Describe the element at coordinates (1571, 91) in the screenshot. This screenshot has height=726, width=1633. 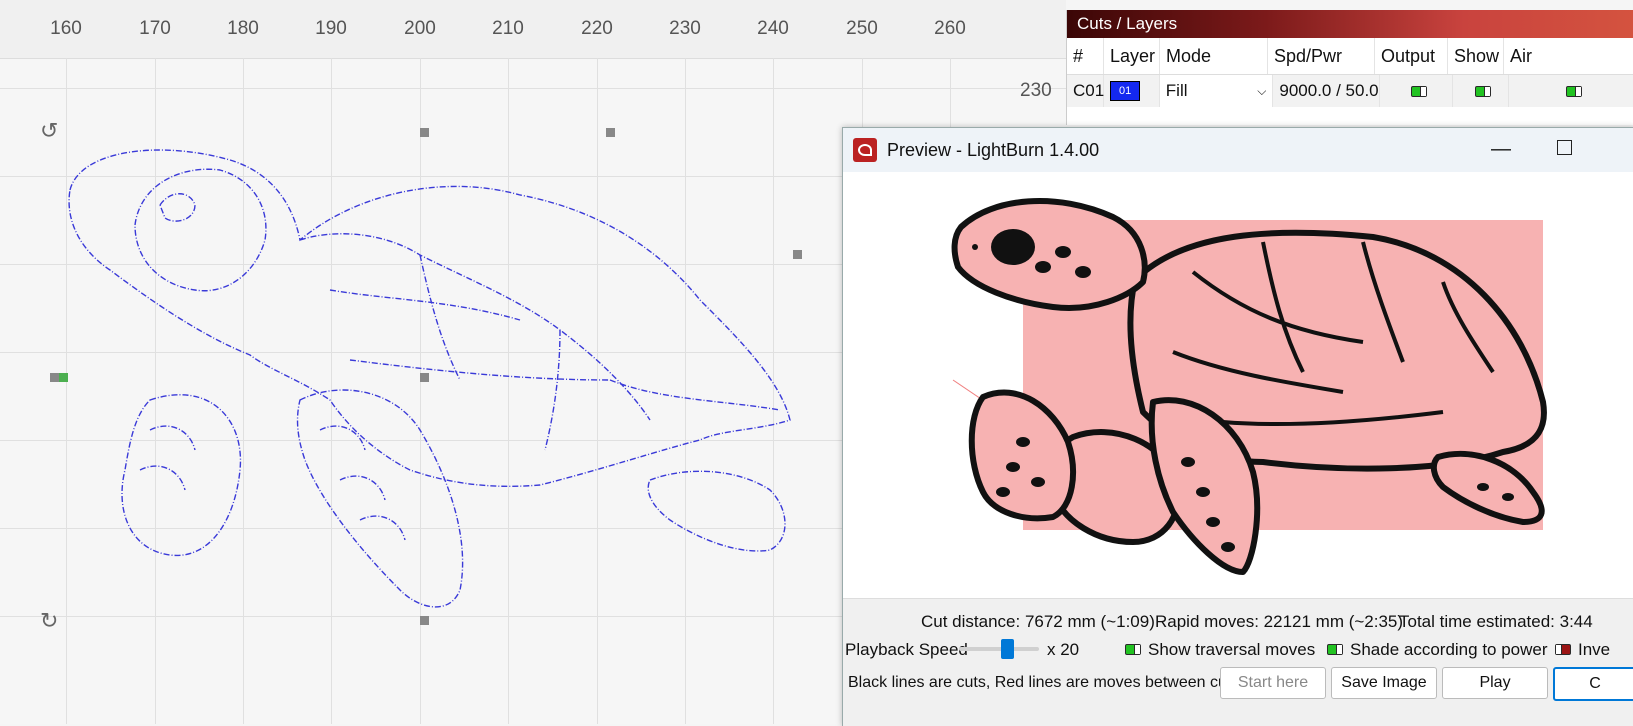
I see `air-toggle` at that location.